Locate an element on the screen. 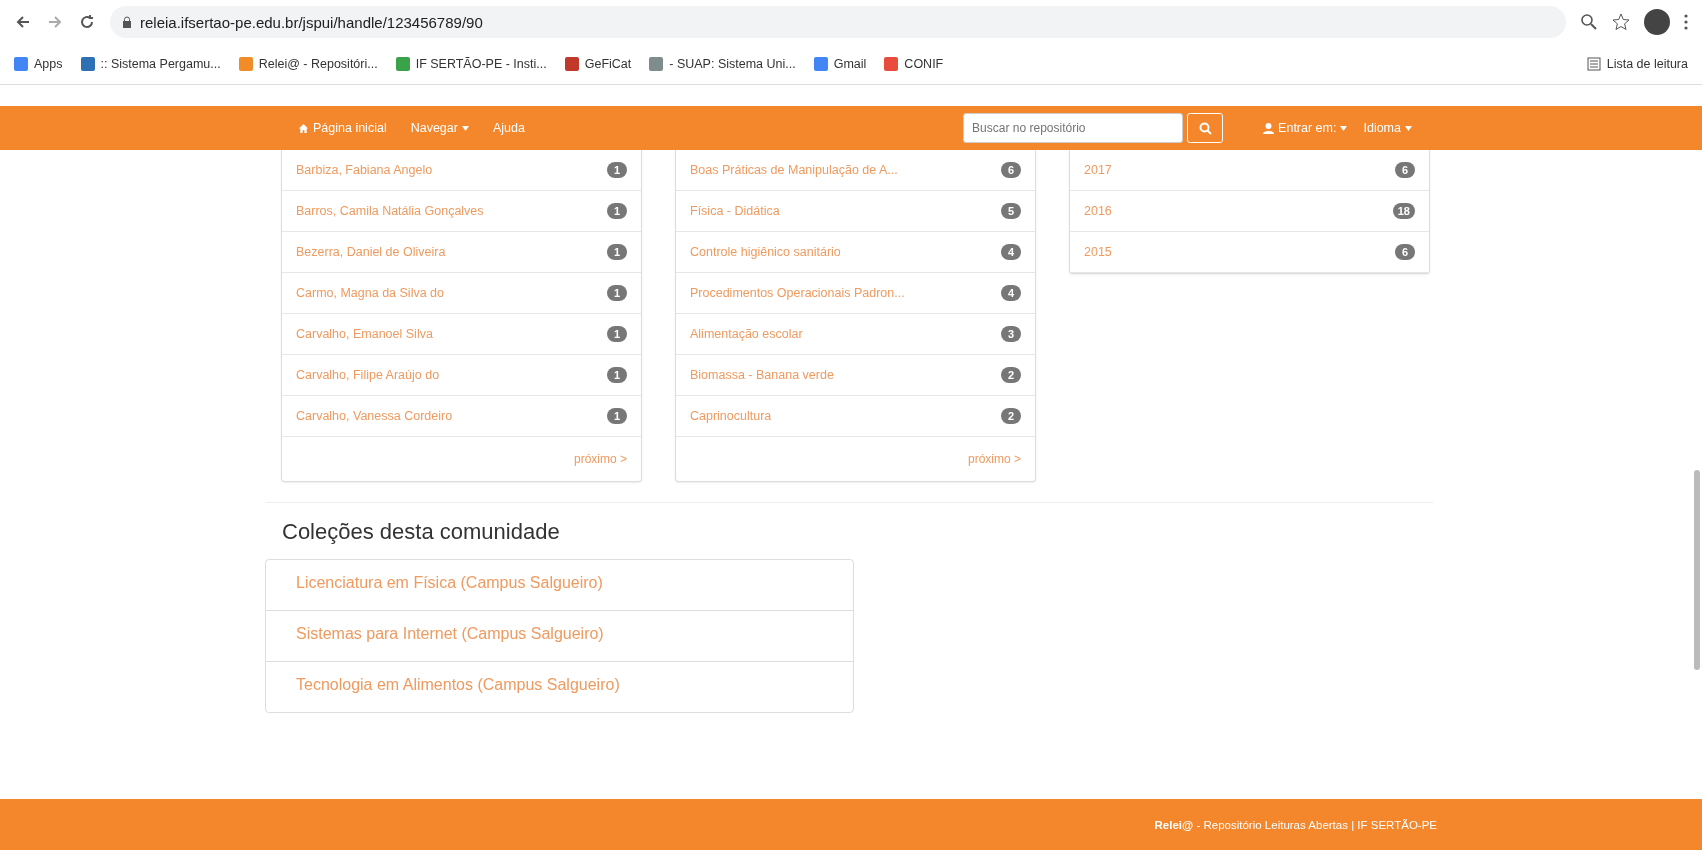  browse-list-item: Alimentação escolar 3 is located at coordinates (855, 334).